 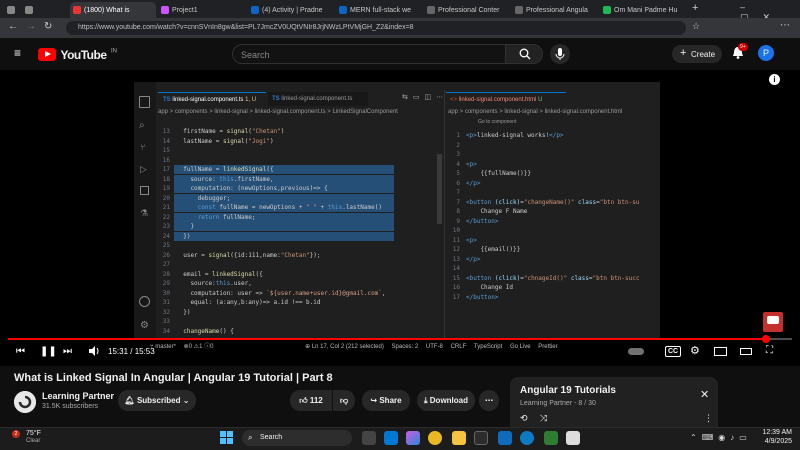 What do you see at coordinates (551, 438) in the screenshot?
I see `app-icon` at bounding box center [551, 438].